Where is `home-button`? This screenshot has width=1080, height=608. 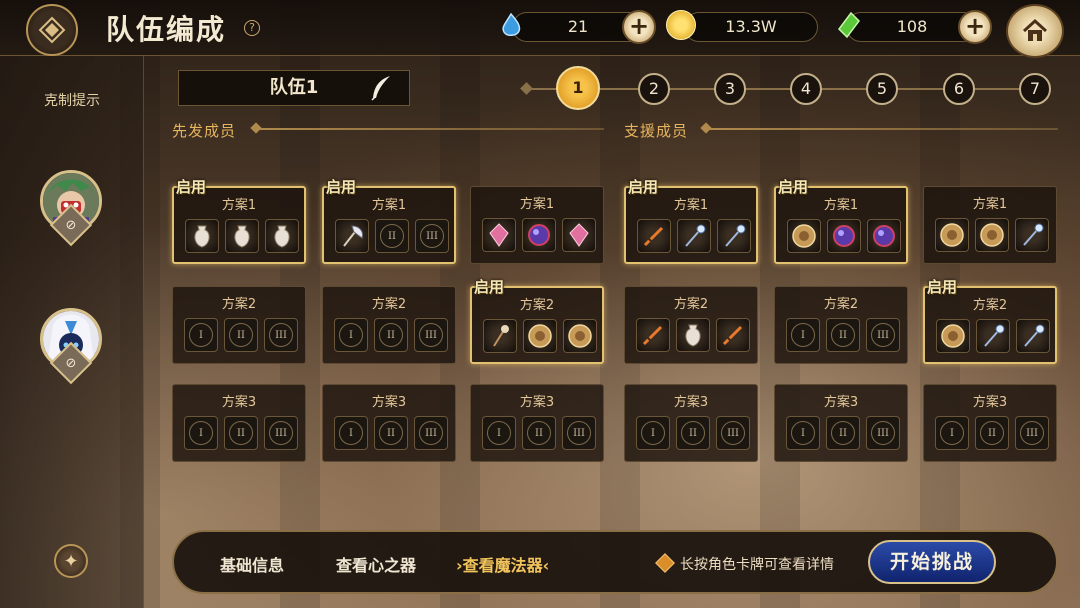
home-button is located at coordinates (1035, 31).